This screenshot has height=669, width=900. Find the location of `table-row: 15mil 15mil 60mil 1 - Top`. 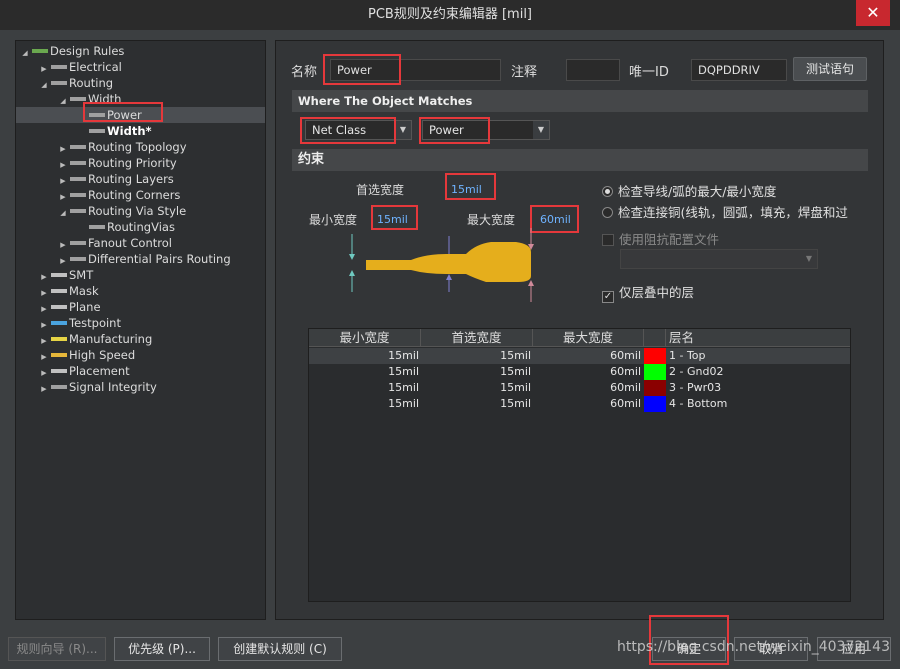

table-row: 15mil 15mil 60mil 1 - Top is located at coordinates (579, 356).